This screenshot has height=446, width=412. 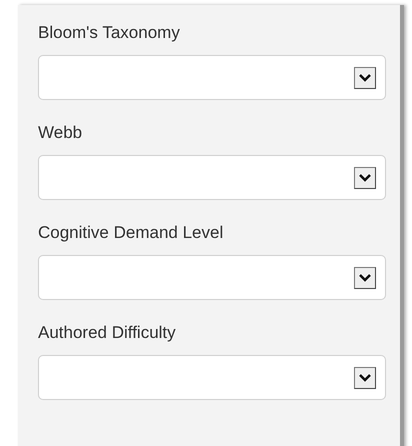 I want to click on field-label: Authored Difficulty, so click(x=107, y=333).